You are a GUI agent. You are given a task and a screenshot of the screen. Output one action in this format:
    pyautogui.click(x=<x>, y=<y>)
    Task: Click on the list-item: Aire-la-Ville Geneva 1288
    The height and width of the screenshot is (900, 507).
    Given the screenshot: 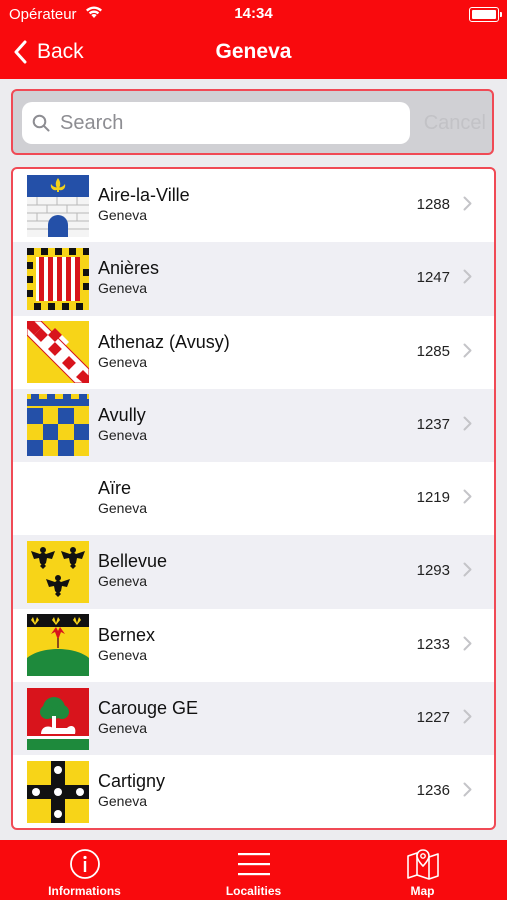 What is the action you would take?
    pyautogui.click(x=253, y=205)
    